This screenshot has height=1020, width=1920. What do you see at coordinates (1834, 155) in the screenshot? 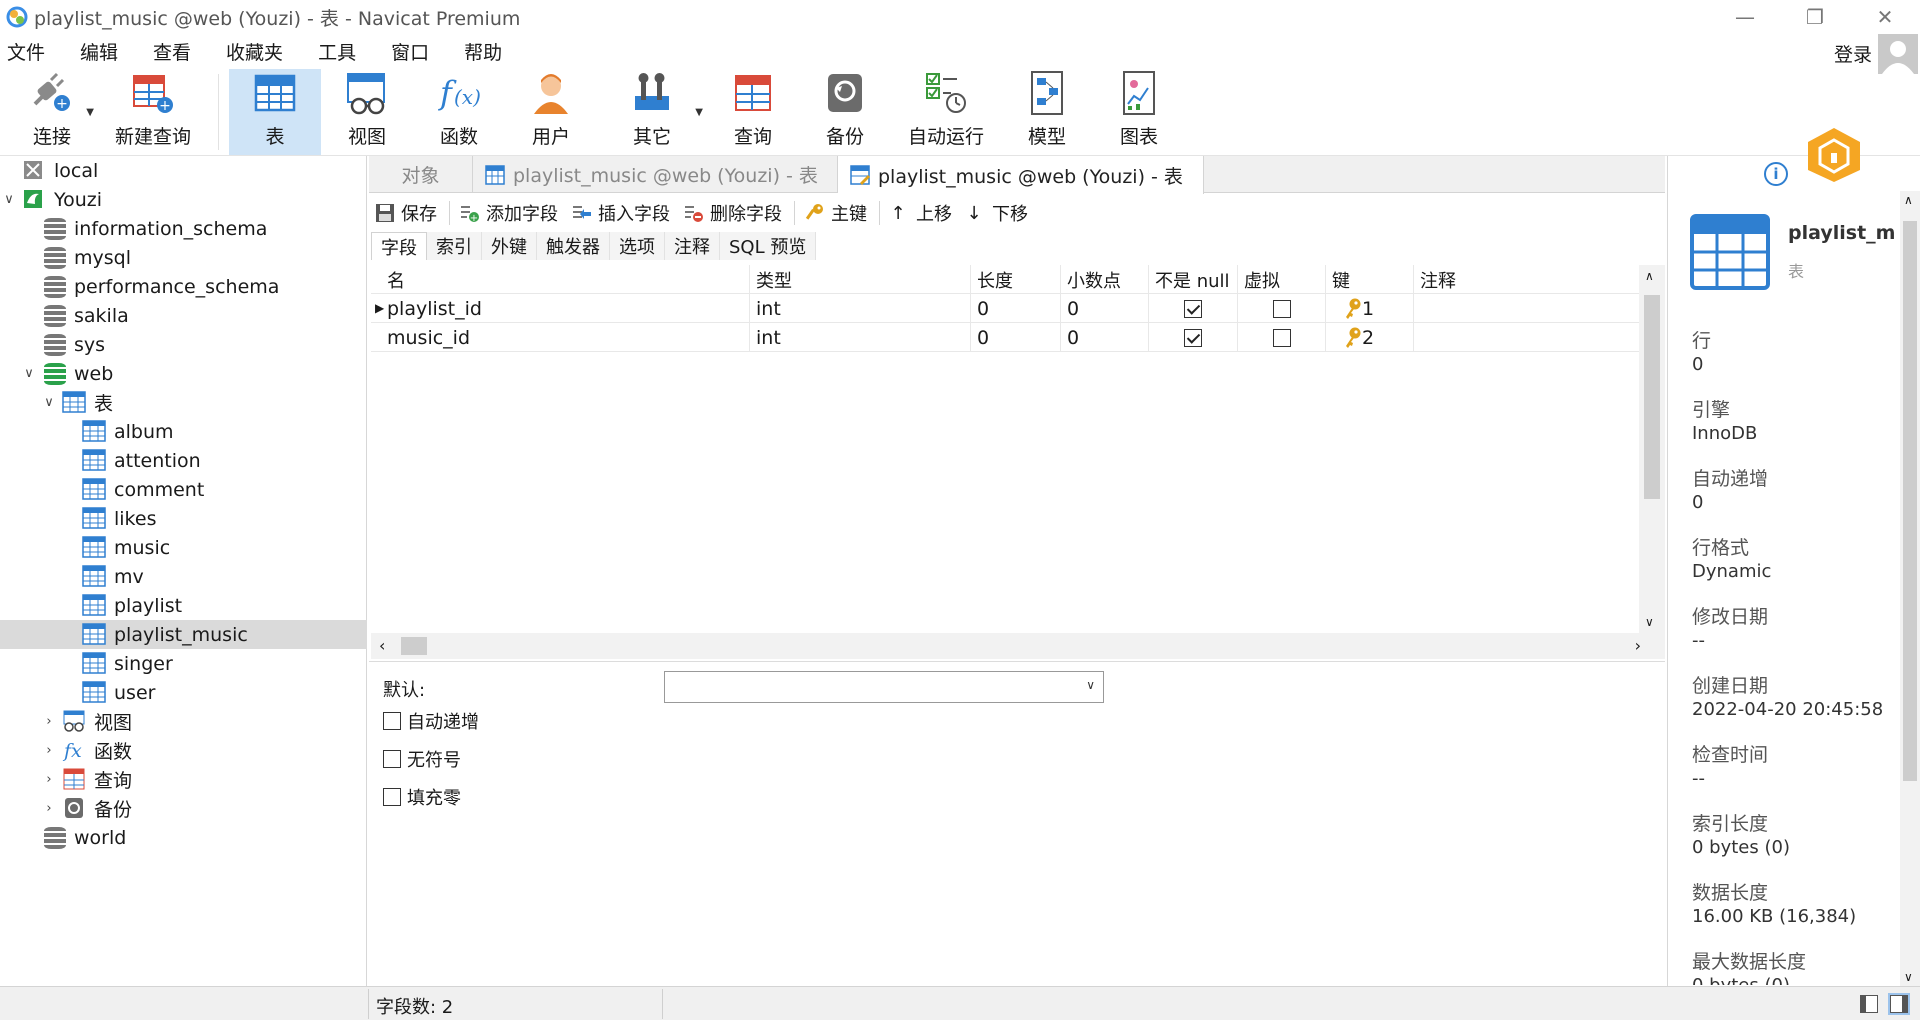
I see `floating-assistant-icon` at bounding box center [1834, 155].